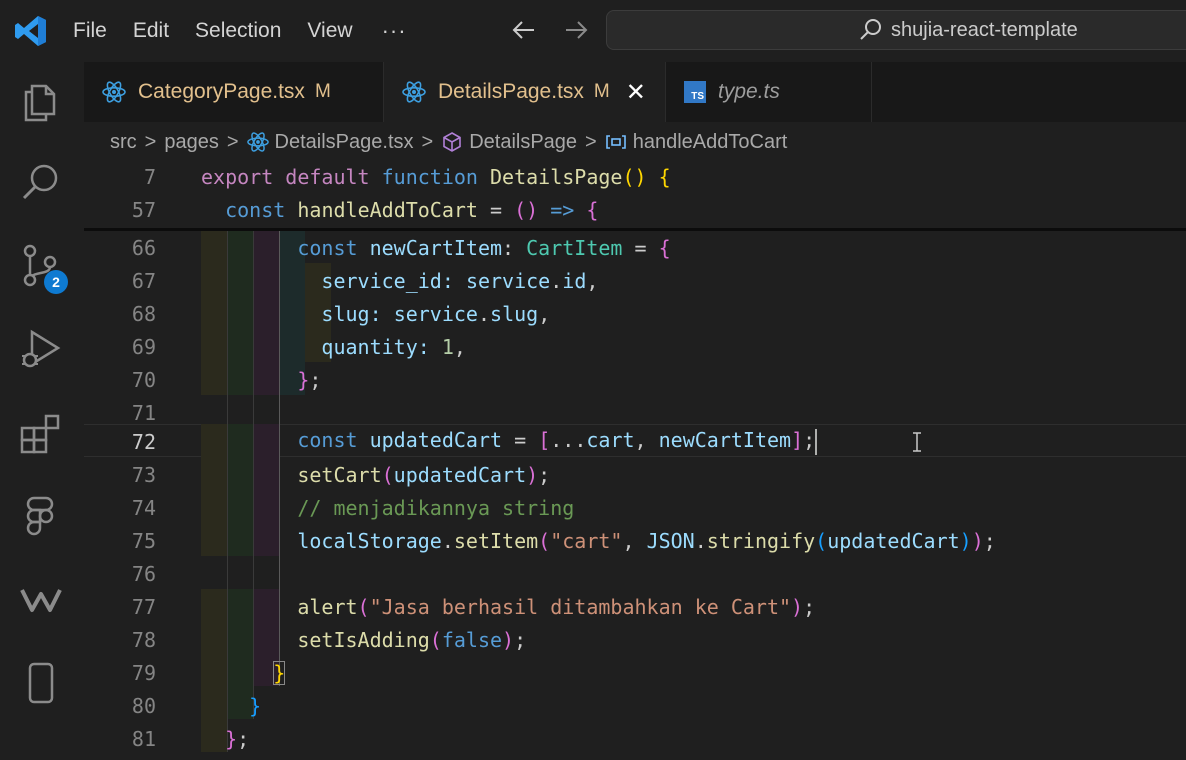  What do you see at coordinates (191, 142) in the screenshot?
I see `breadcrumb-pages: pages` at bounding box center [191, 142].